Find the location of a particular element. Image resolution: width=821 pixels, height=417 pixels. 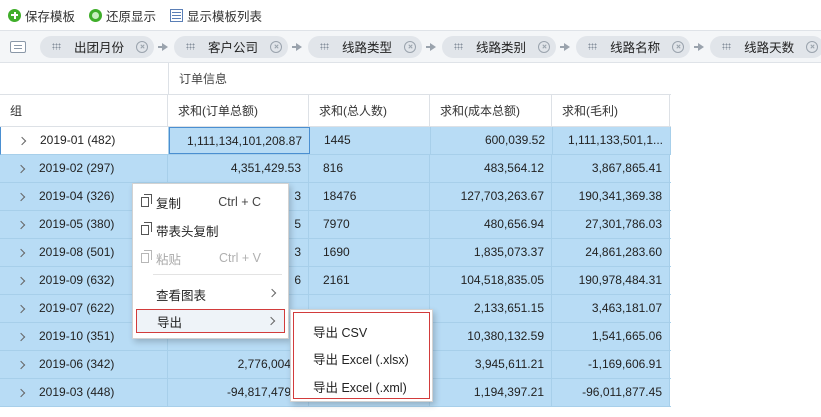

export-xlsx-item: 导出 Excel (.xlsx) is located at coordinates (361, 358).